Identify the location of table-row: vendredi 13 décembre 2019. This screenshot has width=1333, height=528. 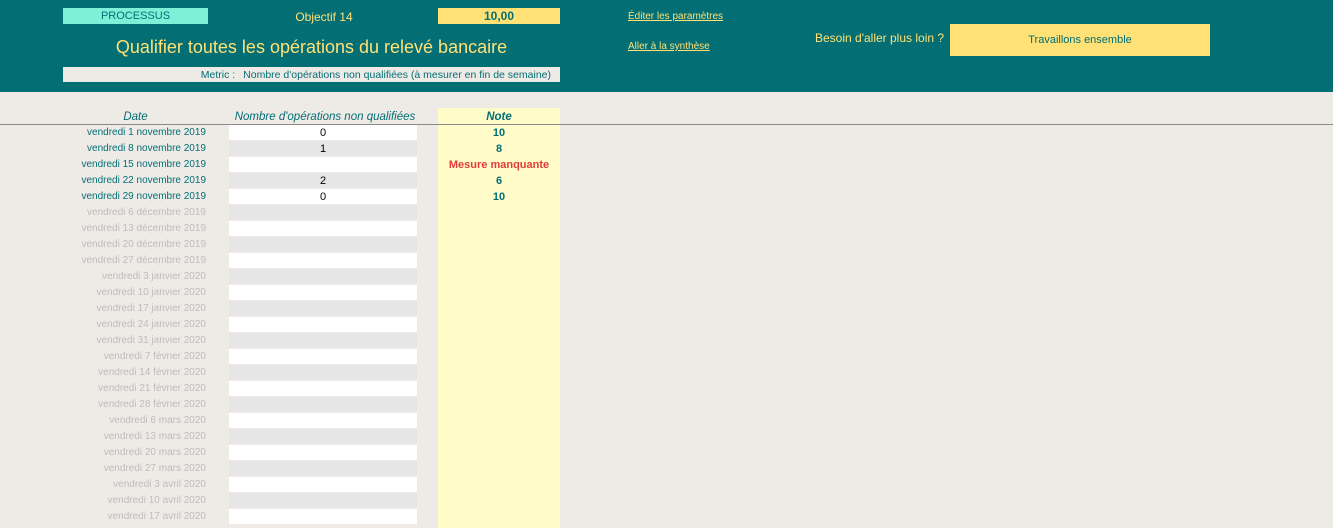
(300, 229).